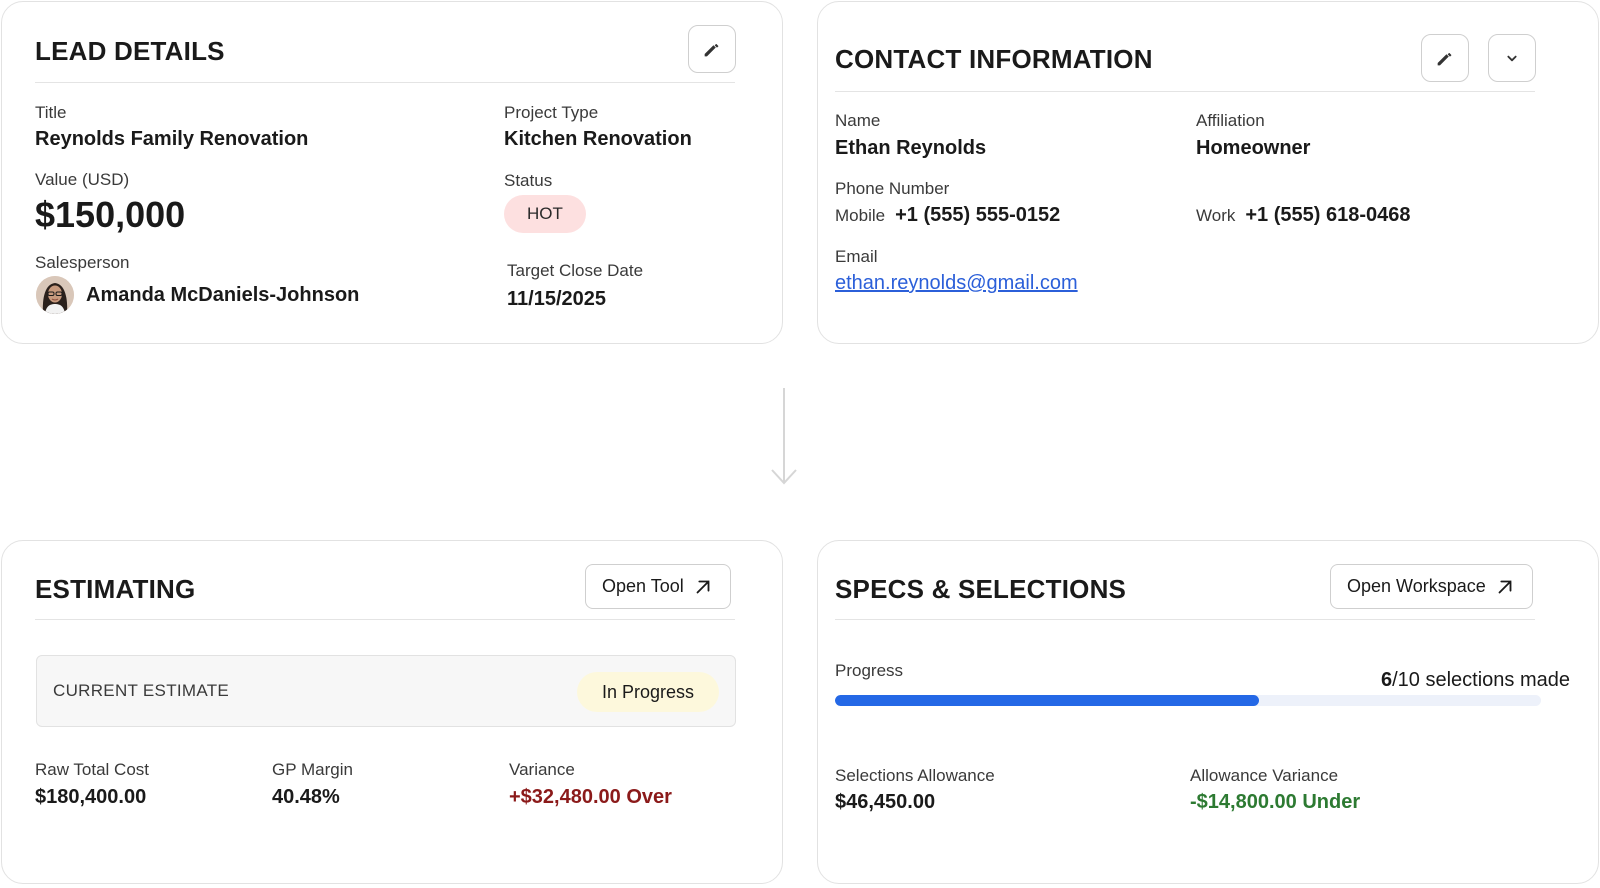  What do you see at coordinates (386, 691) in the screenshot?
I see `current-estimate-box: CURRENT ESTIMATE In Progress` at bounding box center [386, 691].